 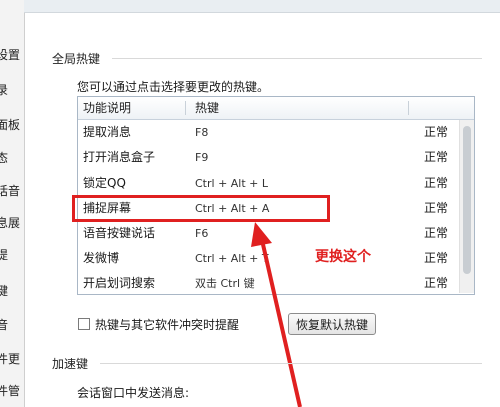 What do you see at coordinates (343, 257) in the screenshot?
I see `annotation-text: 更换这个` at bounding box center [343, 257].